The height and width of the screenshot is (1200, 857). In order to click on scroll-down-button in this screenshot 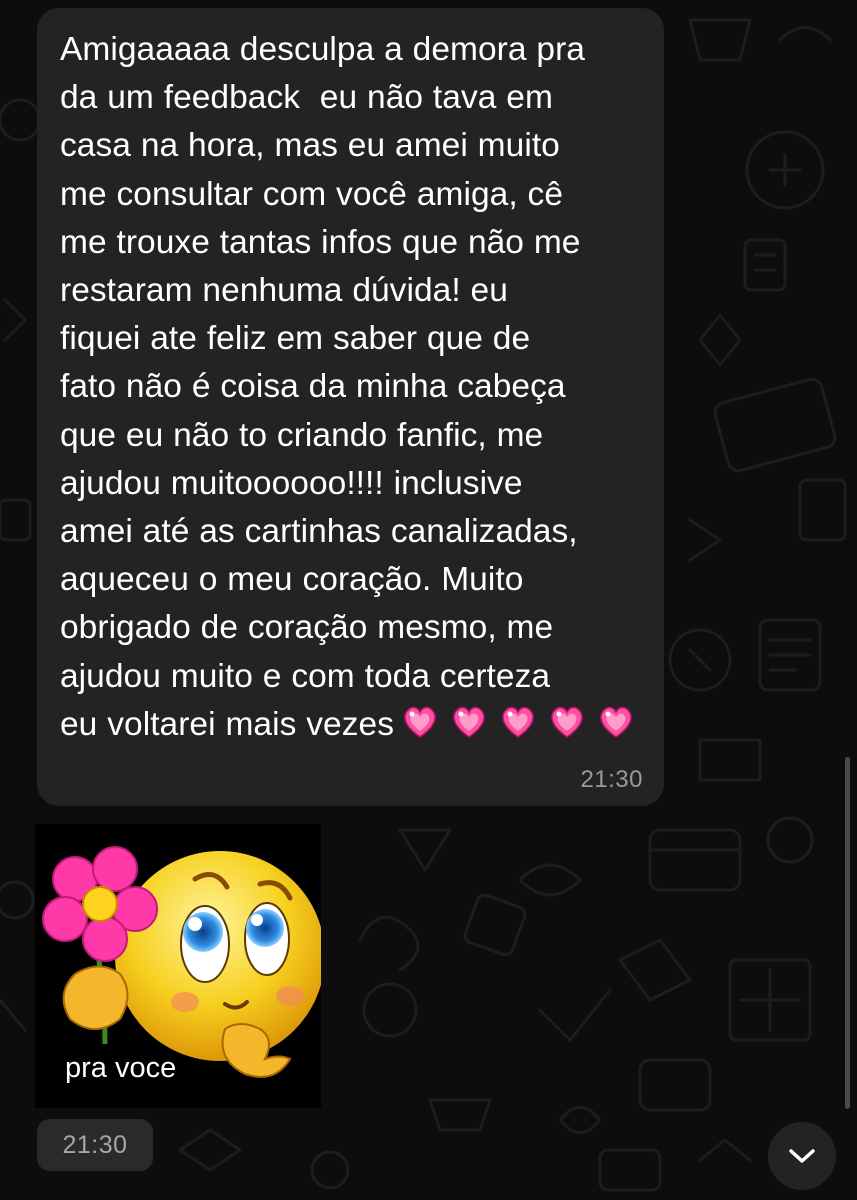, I will do `click(802, 1156)`.